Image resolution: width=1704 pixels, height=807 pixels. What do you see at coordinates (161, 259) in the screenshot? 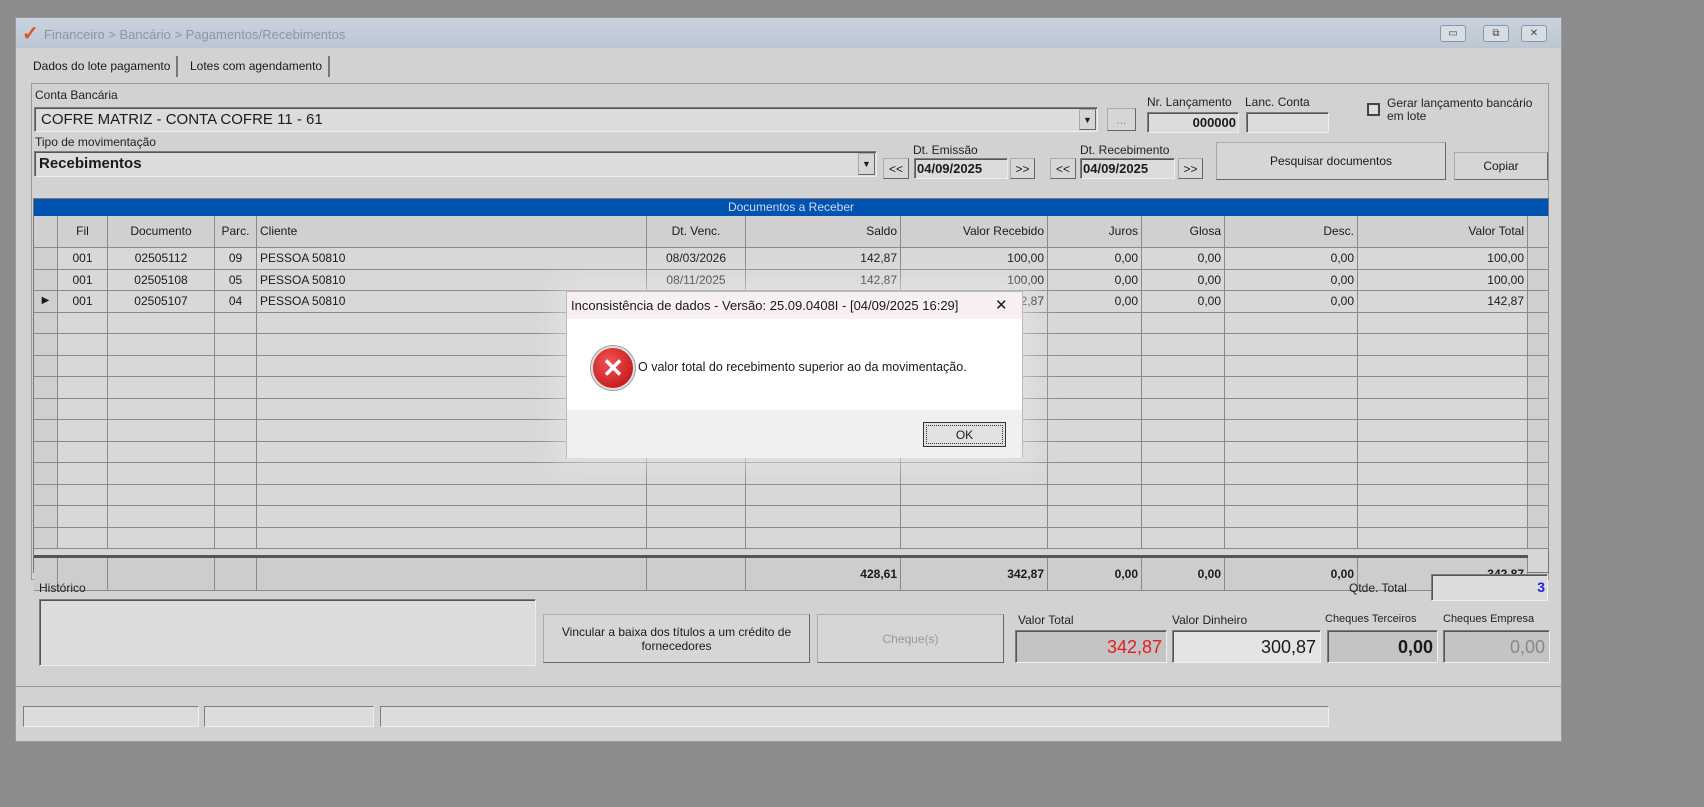
I see `table-cell-documento: 02505112` at bounding box center [161, 259].